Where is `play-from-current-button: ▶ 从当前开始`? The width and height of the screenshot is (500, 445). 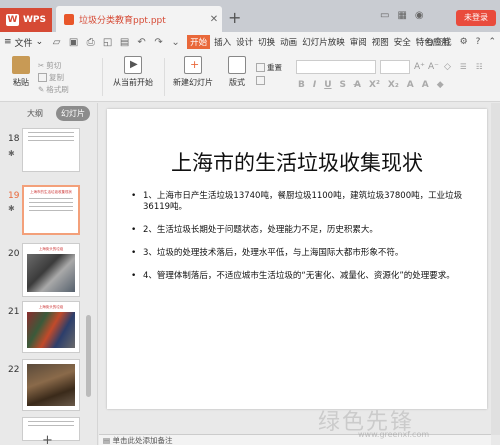
play-from-current-button: ▶ 从当前开始 is located at coordinates (133, 72).